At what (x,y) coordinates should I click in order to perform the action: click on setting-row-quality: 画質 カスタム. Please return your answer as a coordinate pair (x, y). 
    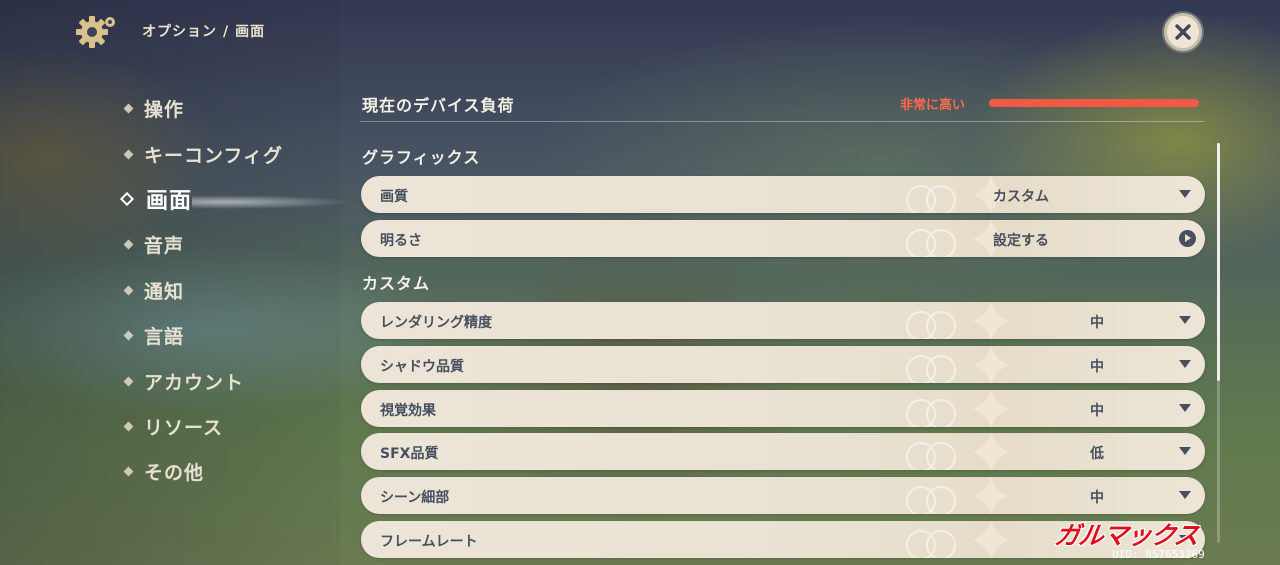
    Looking at the image, I should click on (783, 194).